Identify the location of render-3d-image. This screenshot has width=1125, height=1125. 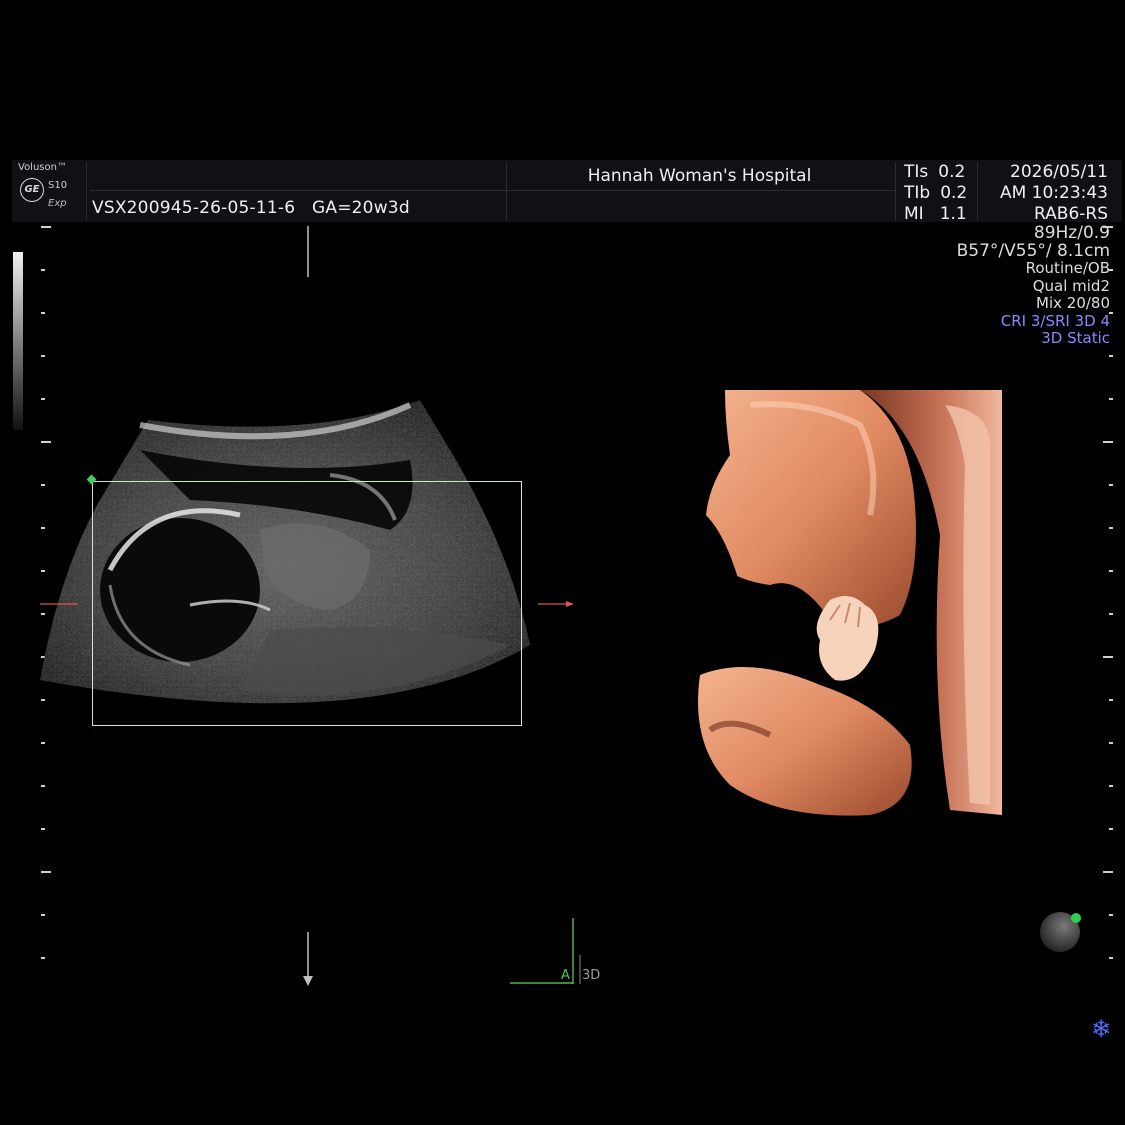
(846, 603).